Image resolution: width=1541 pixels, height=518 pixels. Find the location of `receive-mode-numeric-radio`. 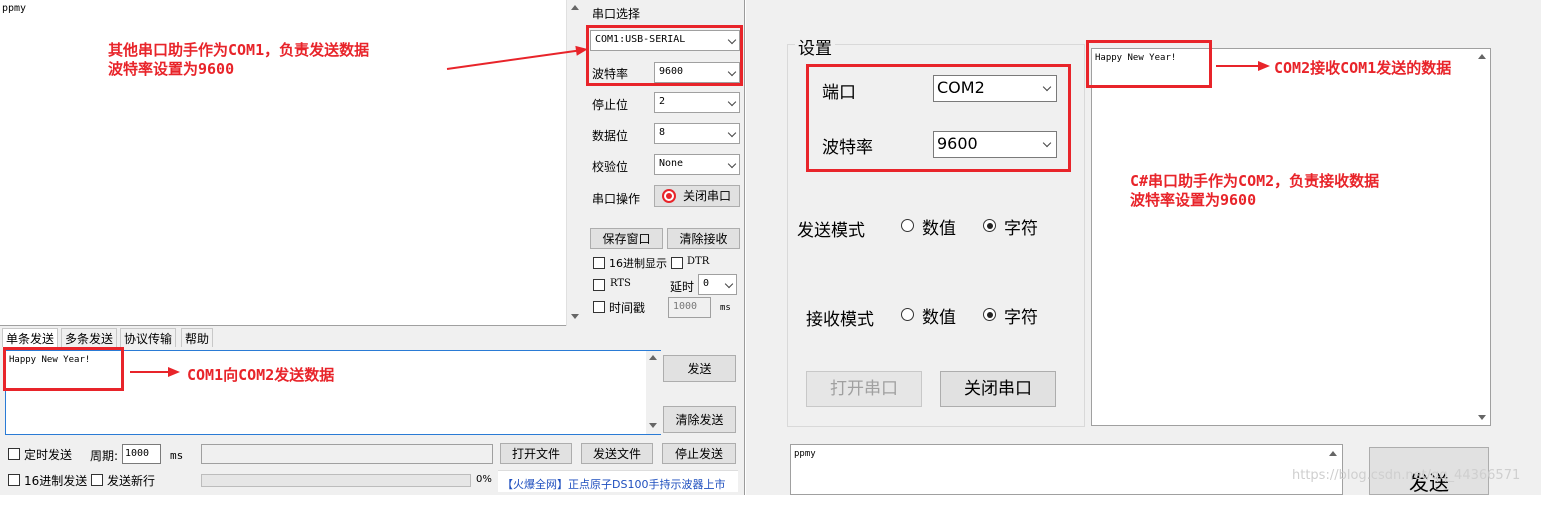

receive-mode-numeric-radio is located at coordinates (907, 314).